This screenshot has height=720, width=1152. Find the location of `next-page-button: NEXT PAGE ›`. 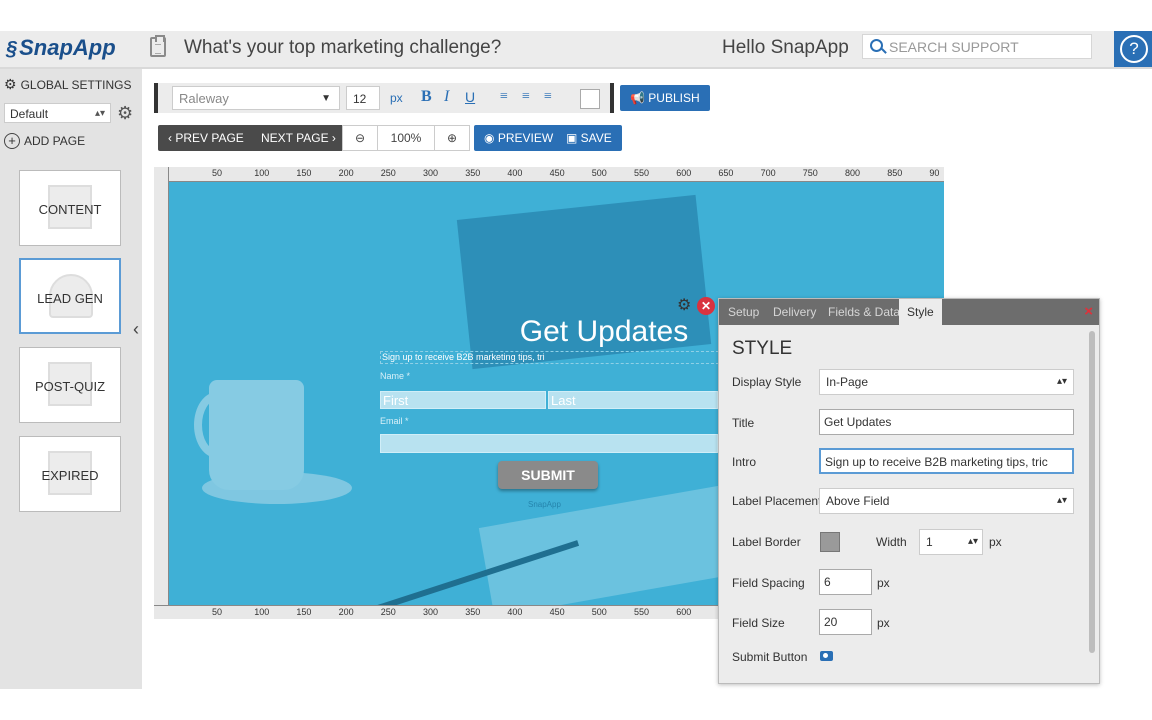

next-page-button: NEXT PAGE › is located at coordinates (298, 138).